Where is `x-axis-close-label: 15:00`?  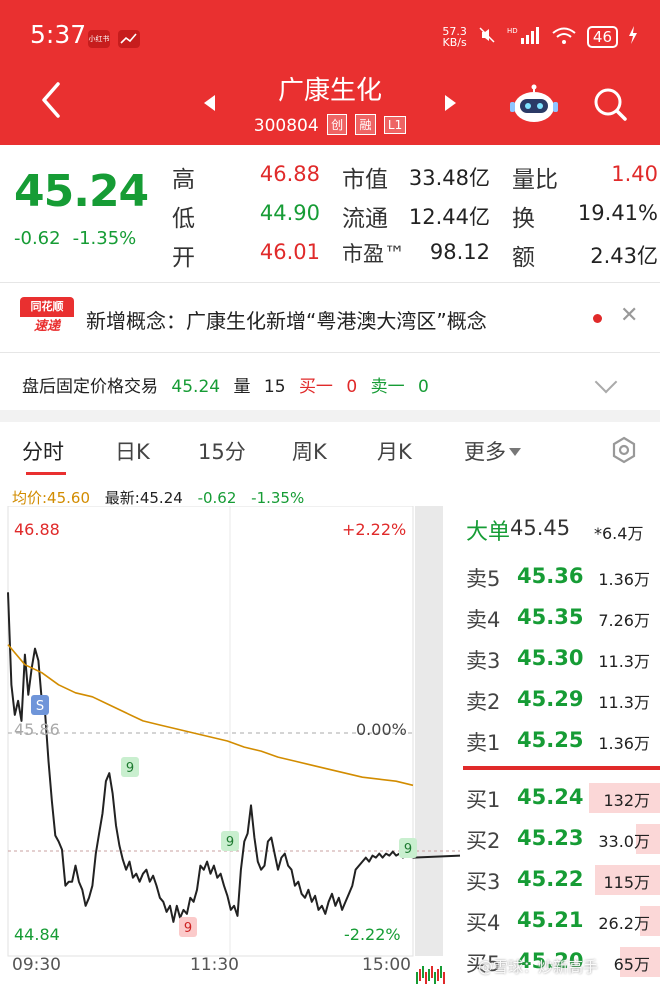 x-axis-close-label: 15:00 is located at coordinates (386, 965).